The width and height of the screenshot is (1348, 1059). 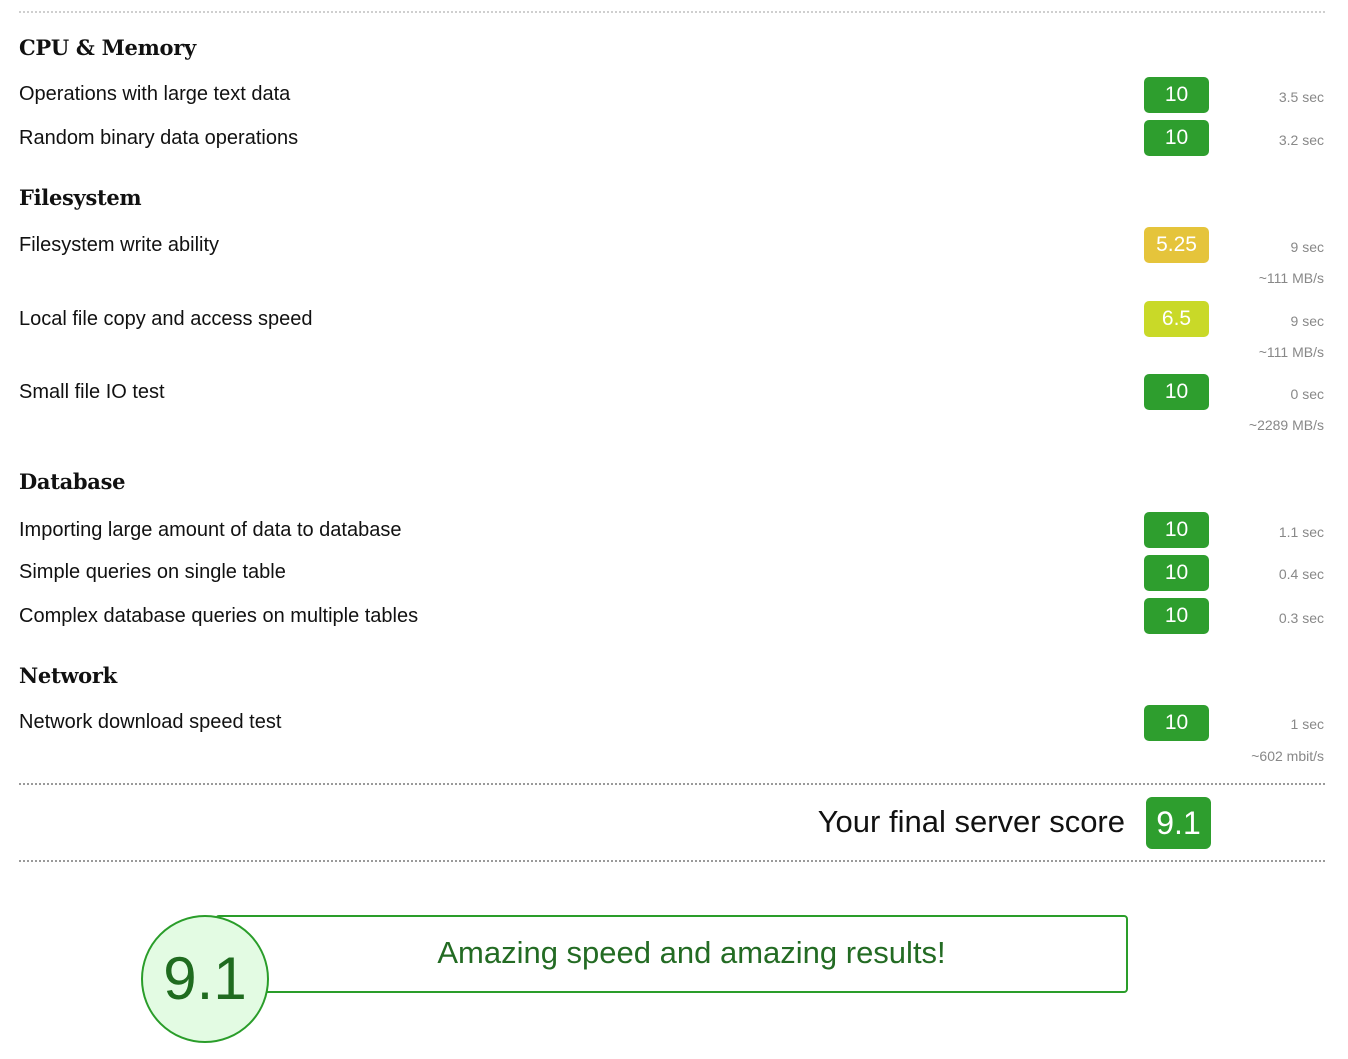 What do you see at coordinates (1178, 823) in the screenshot?
I see `final-score-badge: 9.1` at bounding box center [1178, 823].